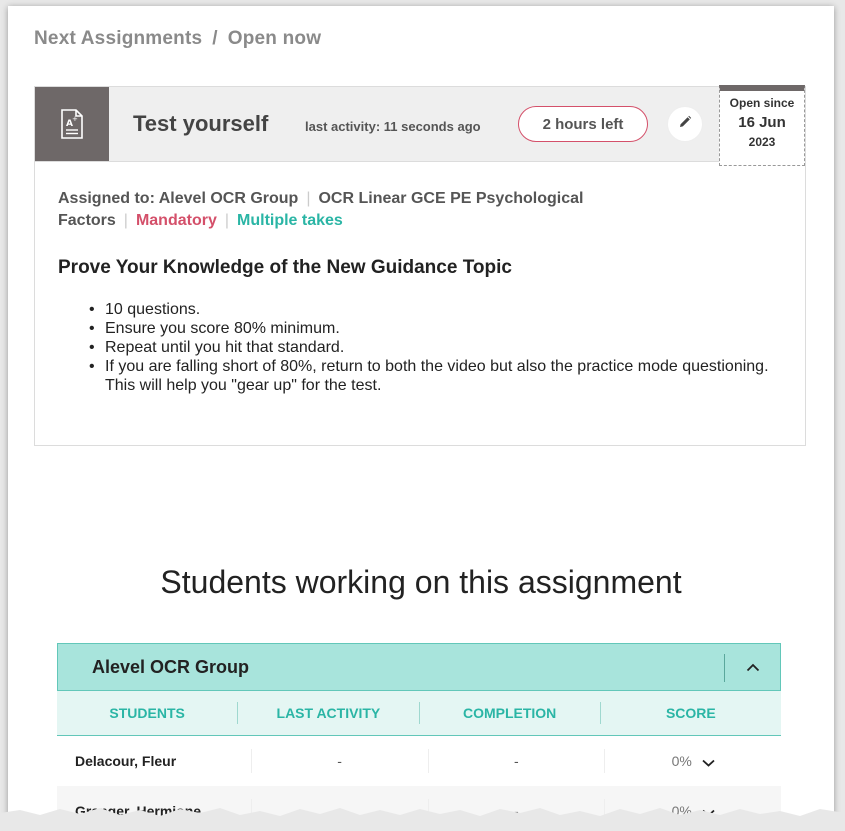 This screenshot has height=831, width=845. I want to click on list-item: 10 questions., so click(428, 309).